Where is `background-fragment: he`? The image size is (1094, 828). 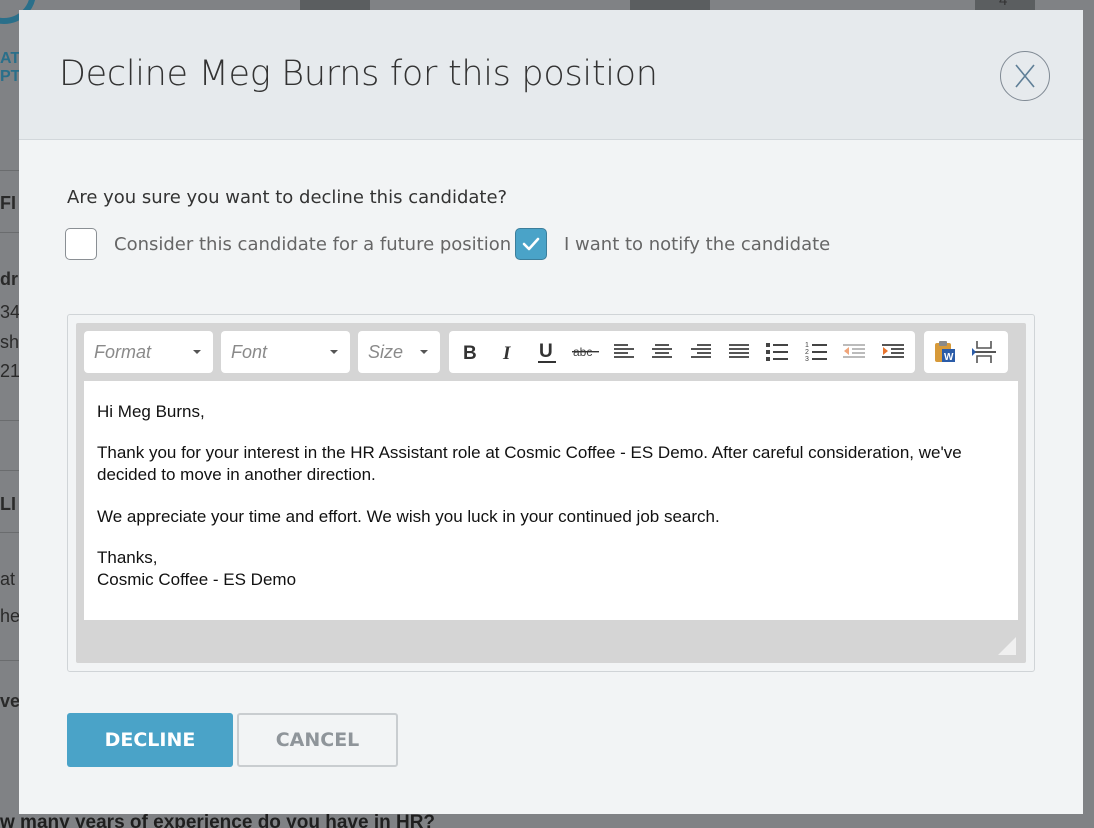 background-fragment: he is located at coordinates (10, 616).